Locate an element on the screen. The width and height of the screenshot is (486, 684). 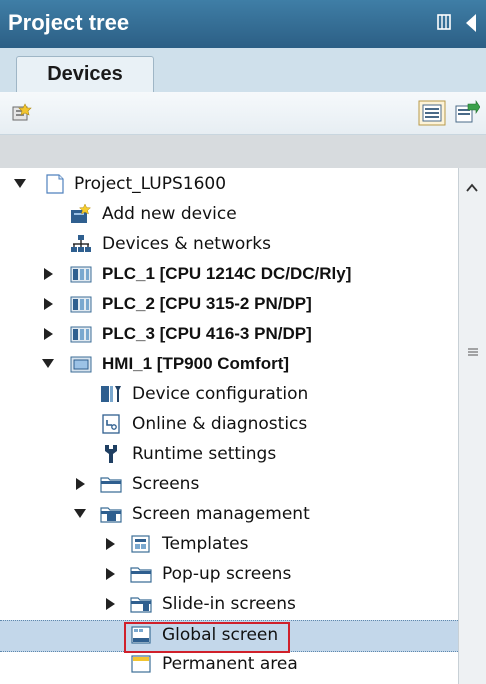
tree-item-label: Pop-up screens is located at coordinates (227, 574).